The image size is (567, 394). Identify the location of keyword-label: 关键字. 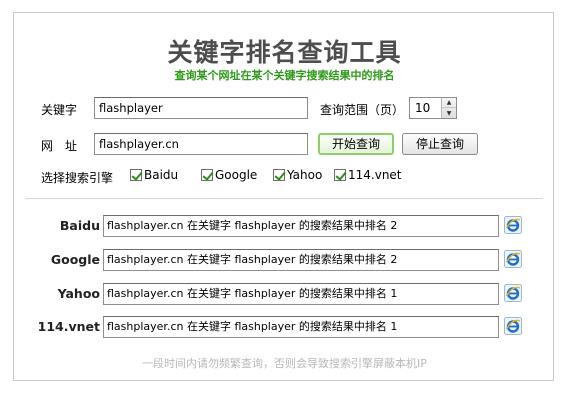
(59, 110).